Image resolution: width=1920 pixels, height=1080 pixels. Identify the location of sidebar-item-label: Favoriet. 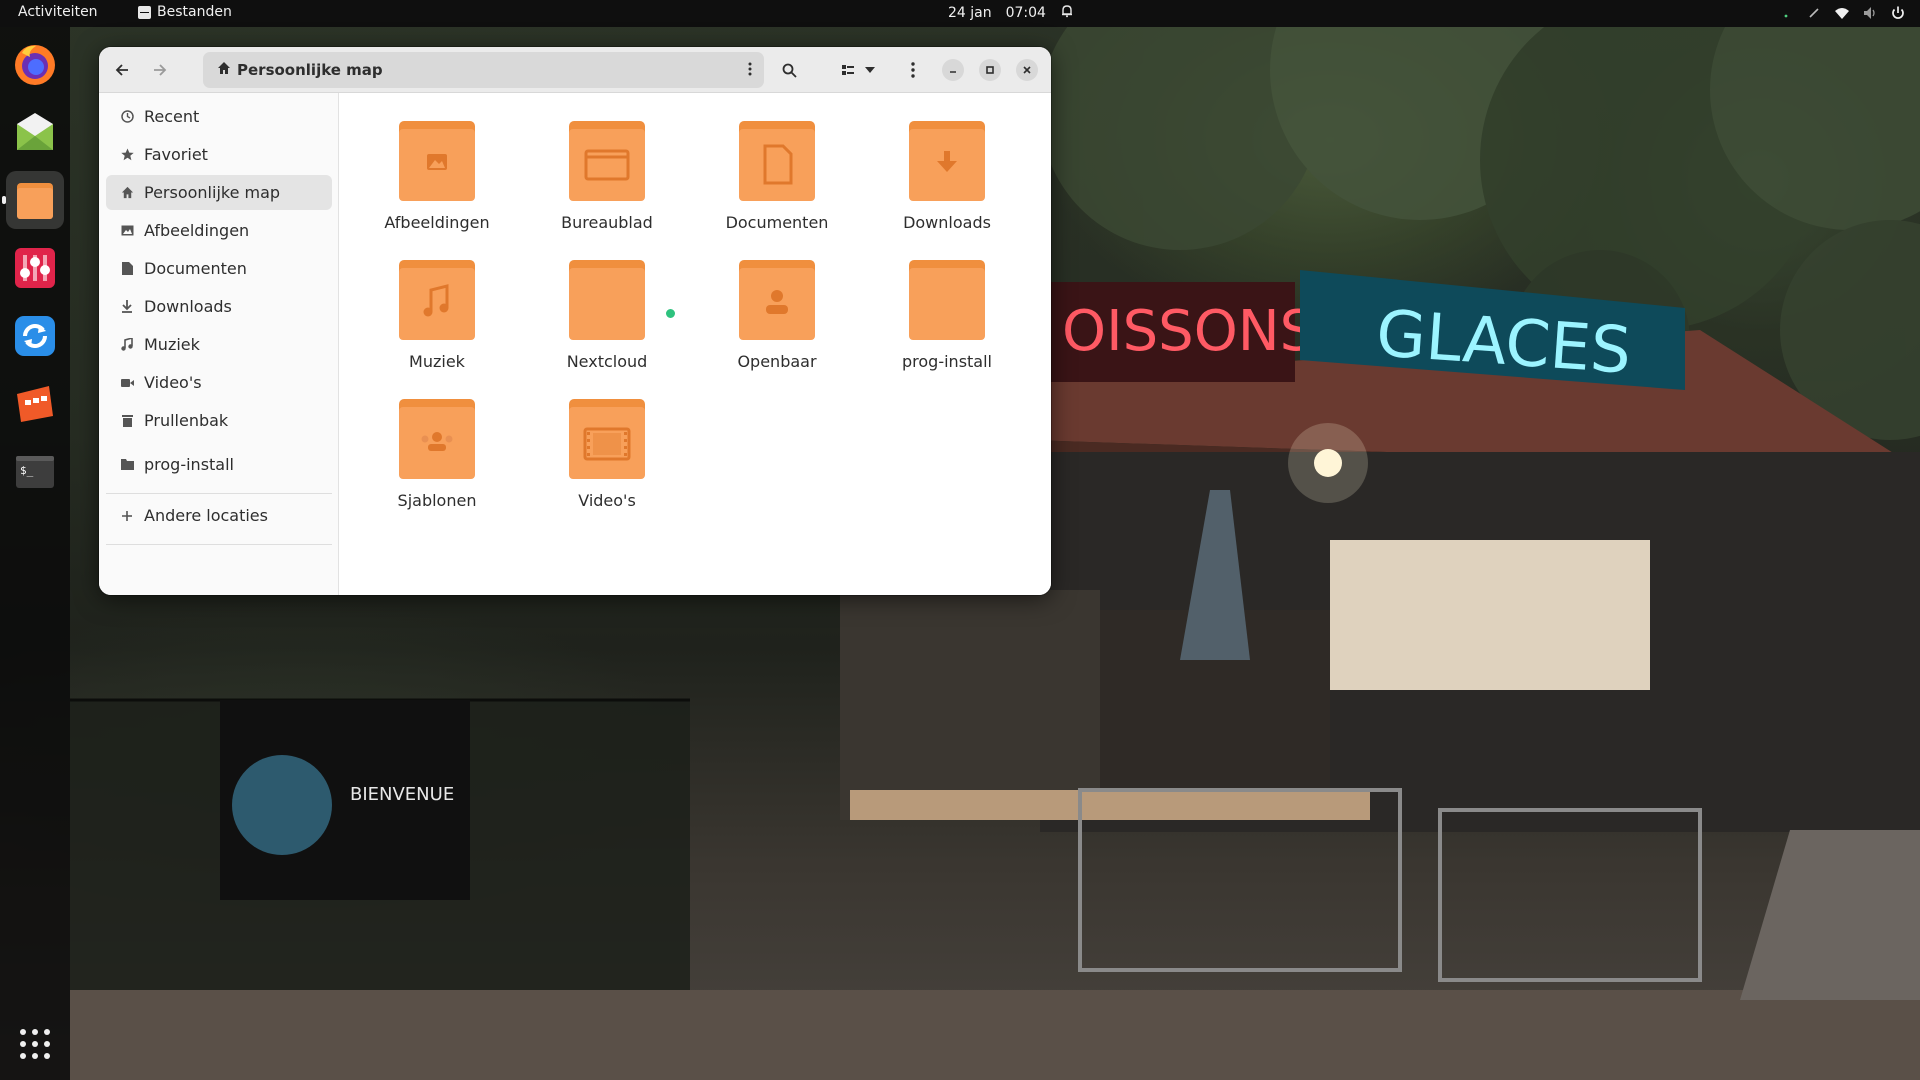
(176, 154).